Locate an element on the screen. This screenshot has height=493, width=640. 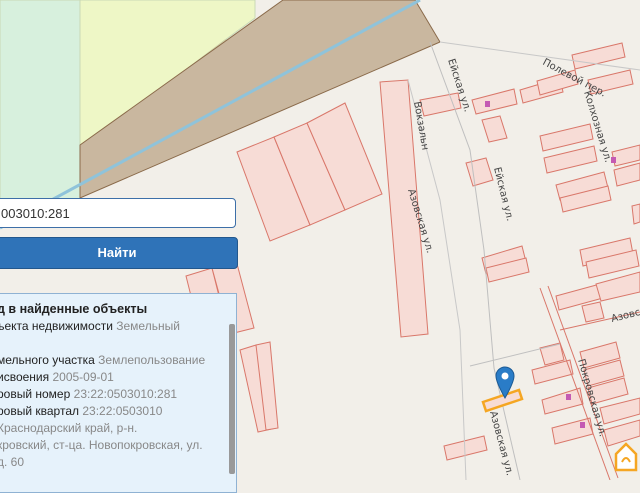
scrollbar-thumb is located at coordinates (232, 399).